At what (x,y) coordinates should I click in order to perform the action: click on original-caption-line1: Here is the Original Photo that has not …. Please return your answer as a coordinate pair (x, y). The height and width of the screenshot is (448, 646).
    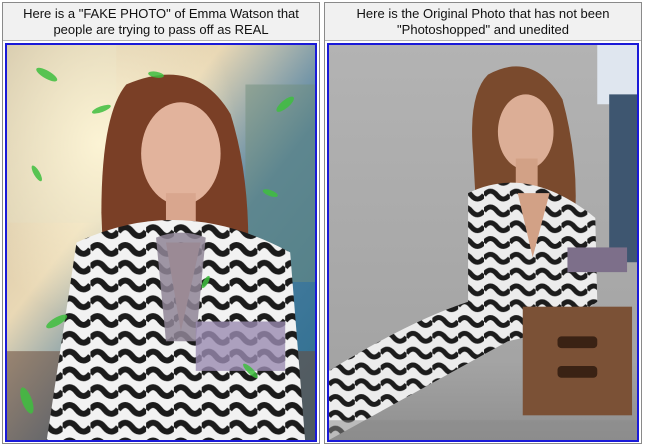
    Looking at the image, I should click on (483, 13).